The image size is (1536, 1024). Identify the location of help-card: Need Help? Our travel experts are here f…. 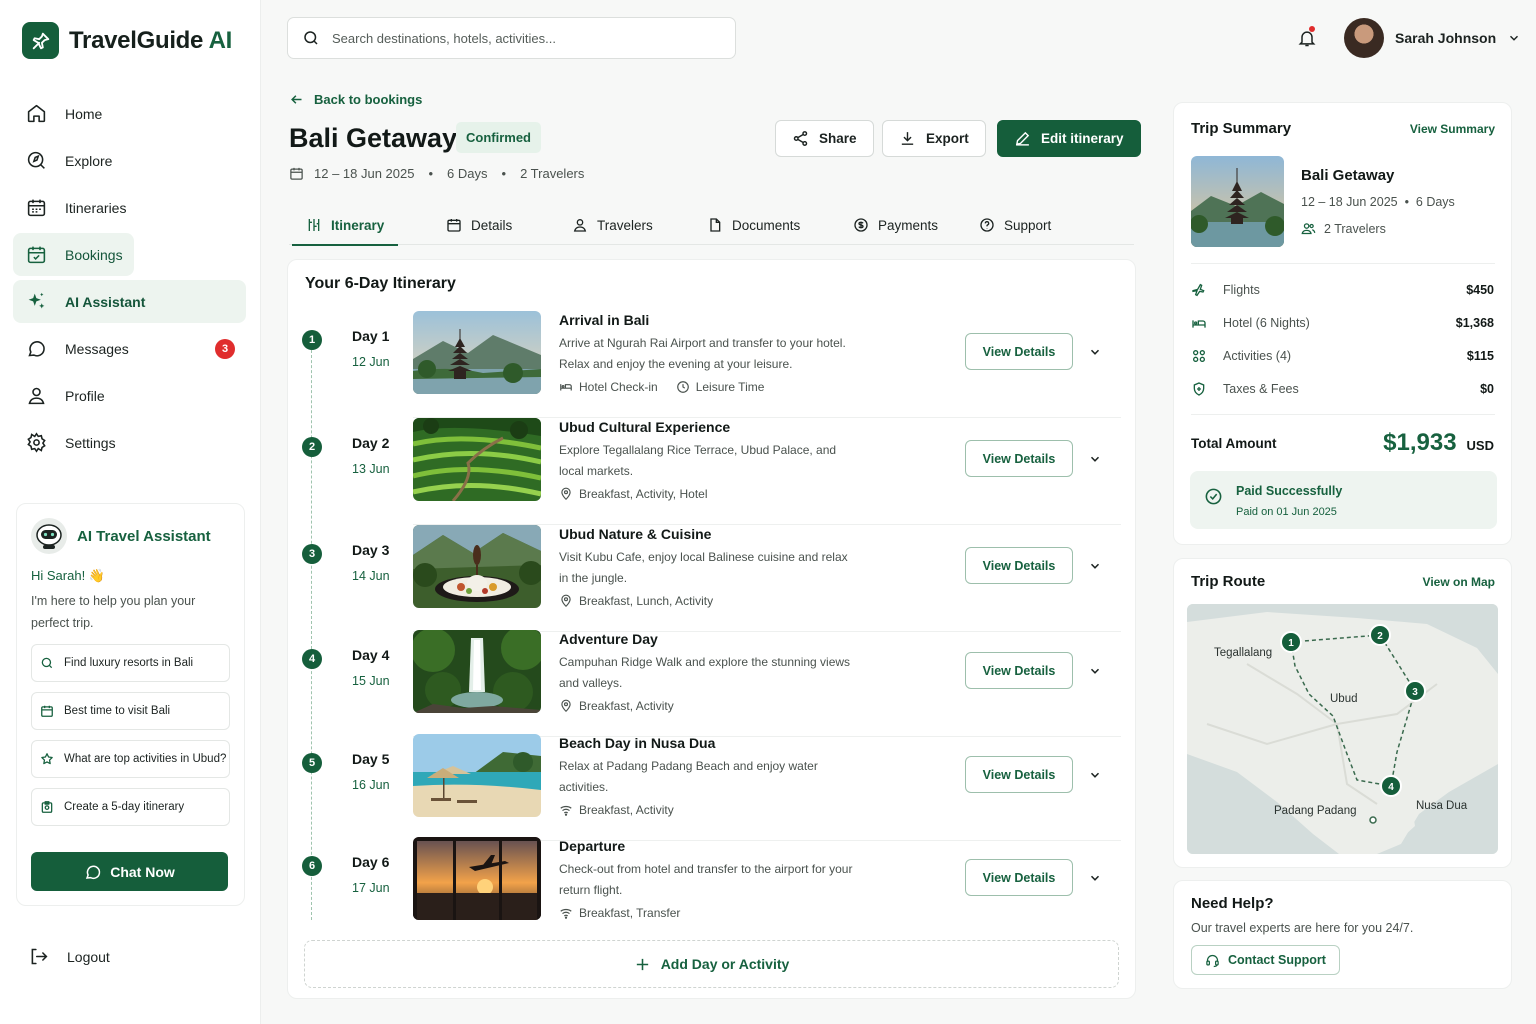
(1342, 934).